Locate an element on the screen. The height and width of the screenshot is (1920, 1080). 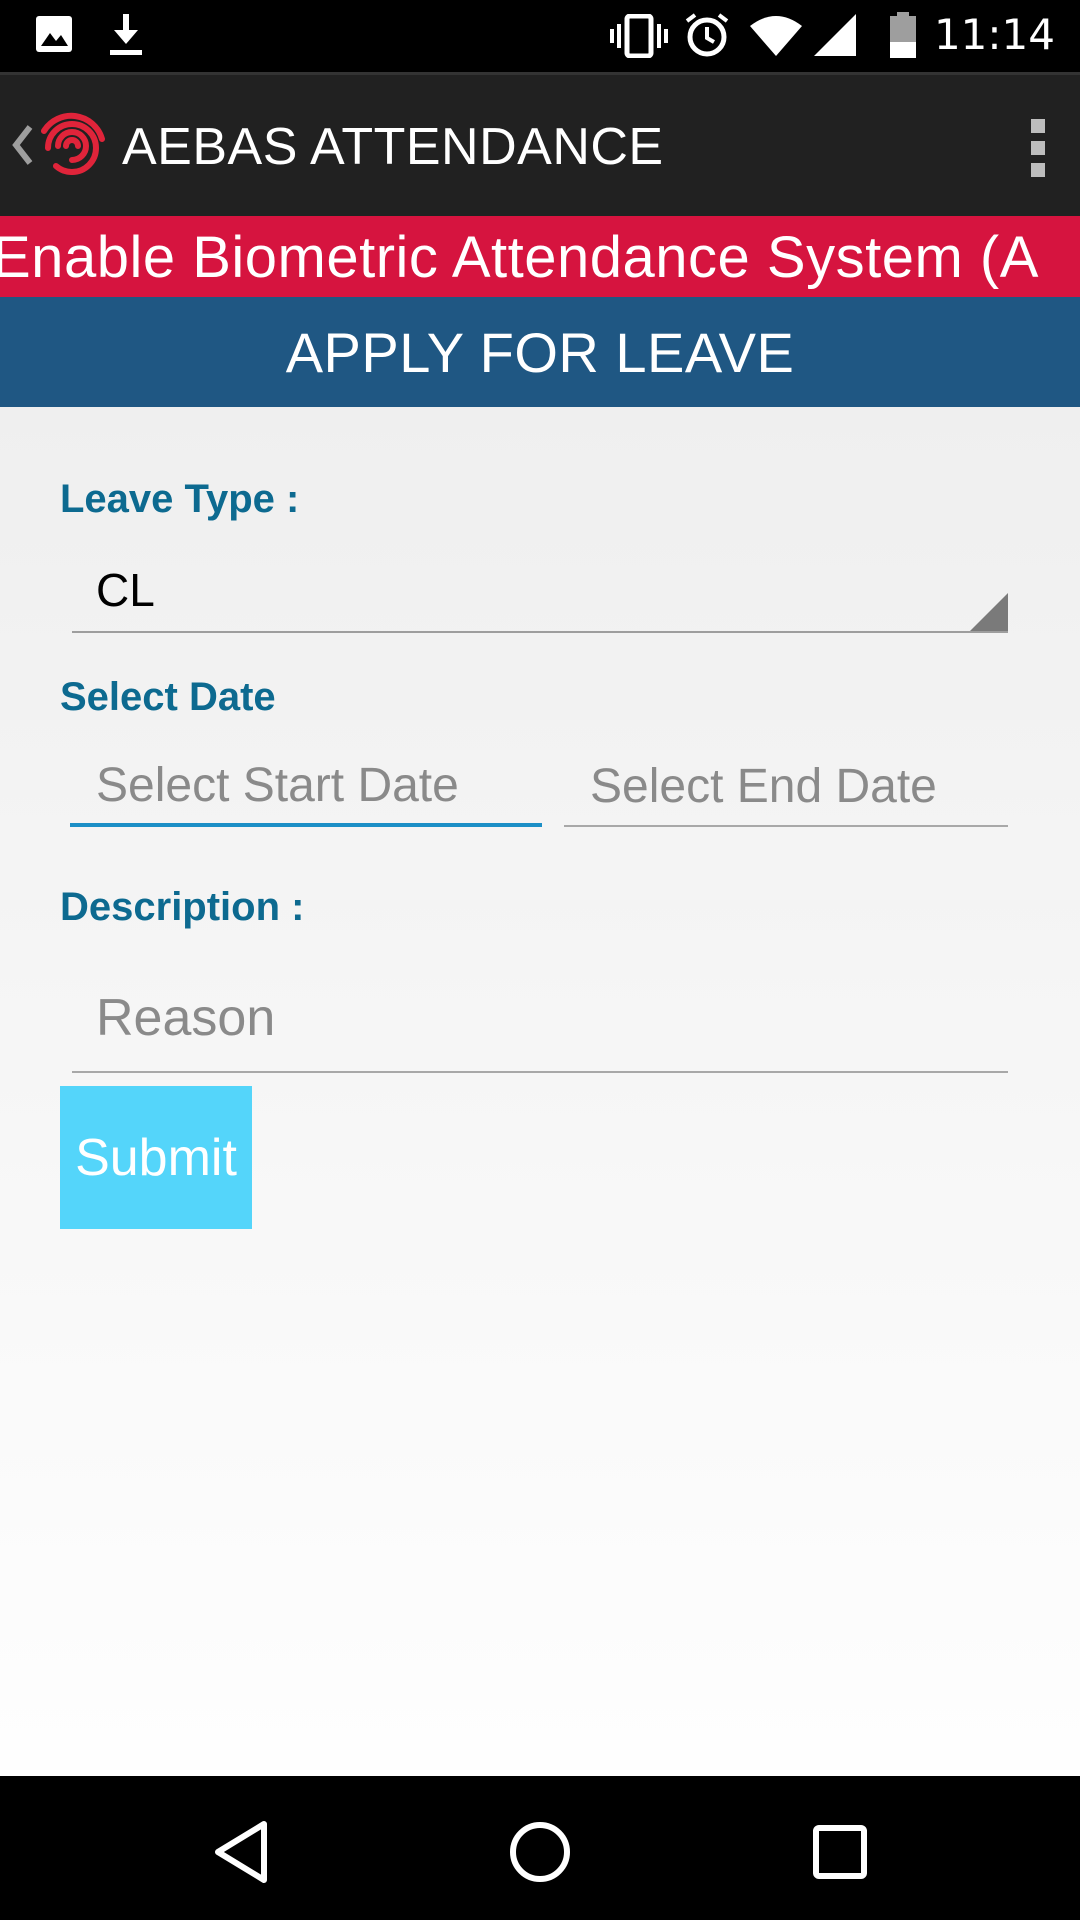
description-label: Description : is located at coordinates (182, 907).